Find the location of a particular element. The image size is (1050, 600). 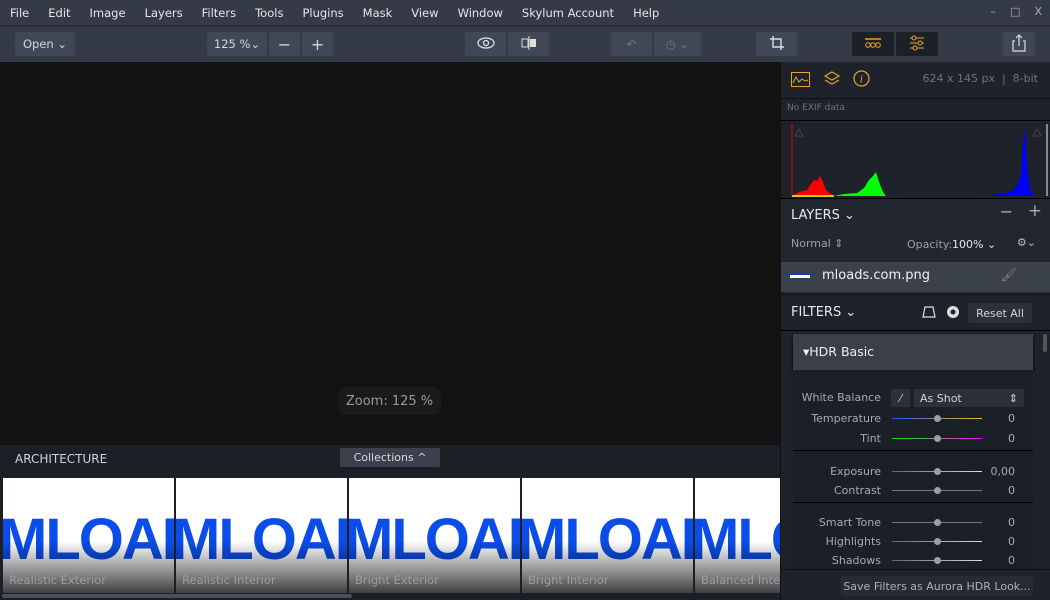

share-icon is located at coordinates (1019, 44).